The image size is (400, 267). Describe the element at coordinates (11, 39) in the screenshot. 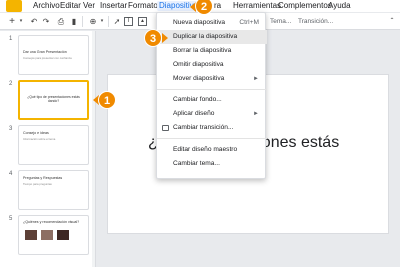

I see `slide-number: 1` at that location.